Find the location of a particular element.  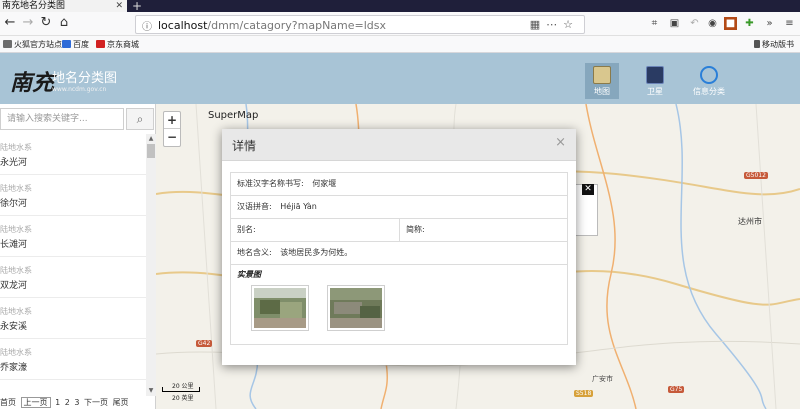

phone-icon is located at coordinates (757, 44).